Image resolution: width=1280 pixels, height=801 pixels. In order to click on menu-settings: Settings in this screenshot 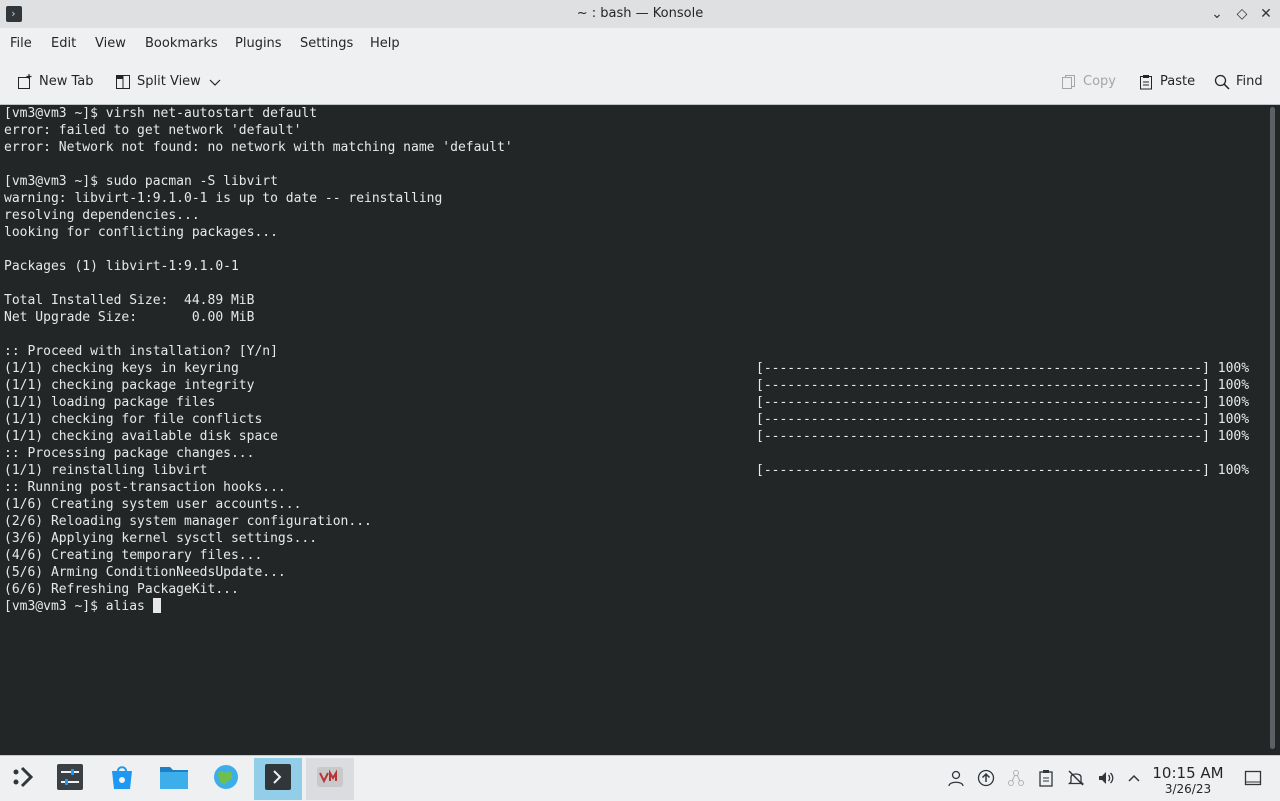, I will do `click(326, 43)`.